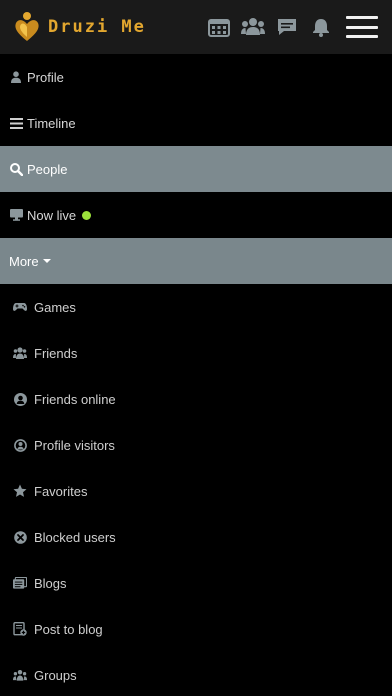 The width and height of the screenshot is (392, 696). What do you see at coordinates (196, 583) in the screenshot?
I see `menu-item-blogs: Blogs` at bounding box center [196, 583].